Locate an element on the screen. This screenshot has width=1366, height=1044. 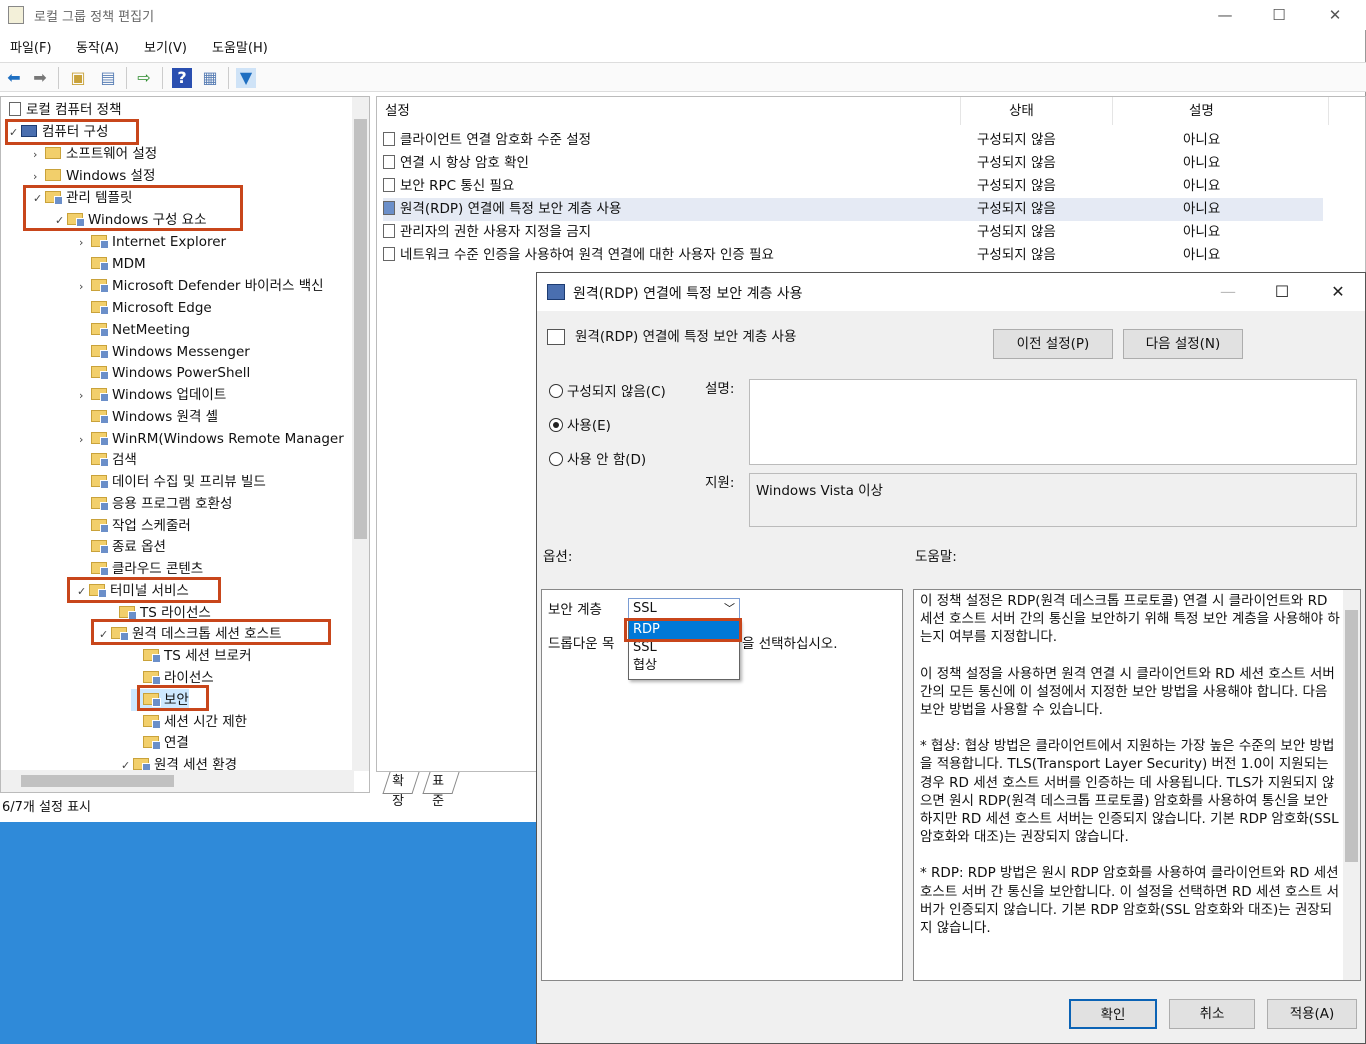
minimize-button: — is located at coordinates (1225, 15).